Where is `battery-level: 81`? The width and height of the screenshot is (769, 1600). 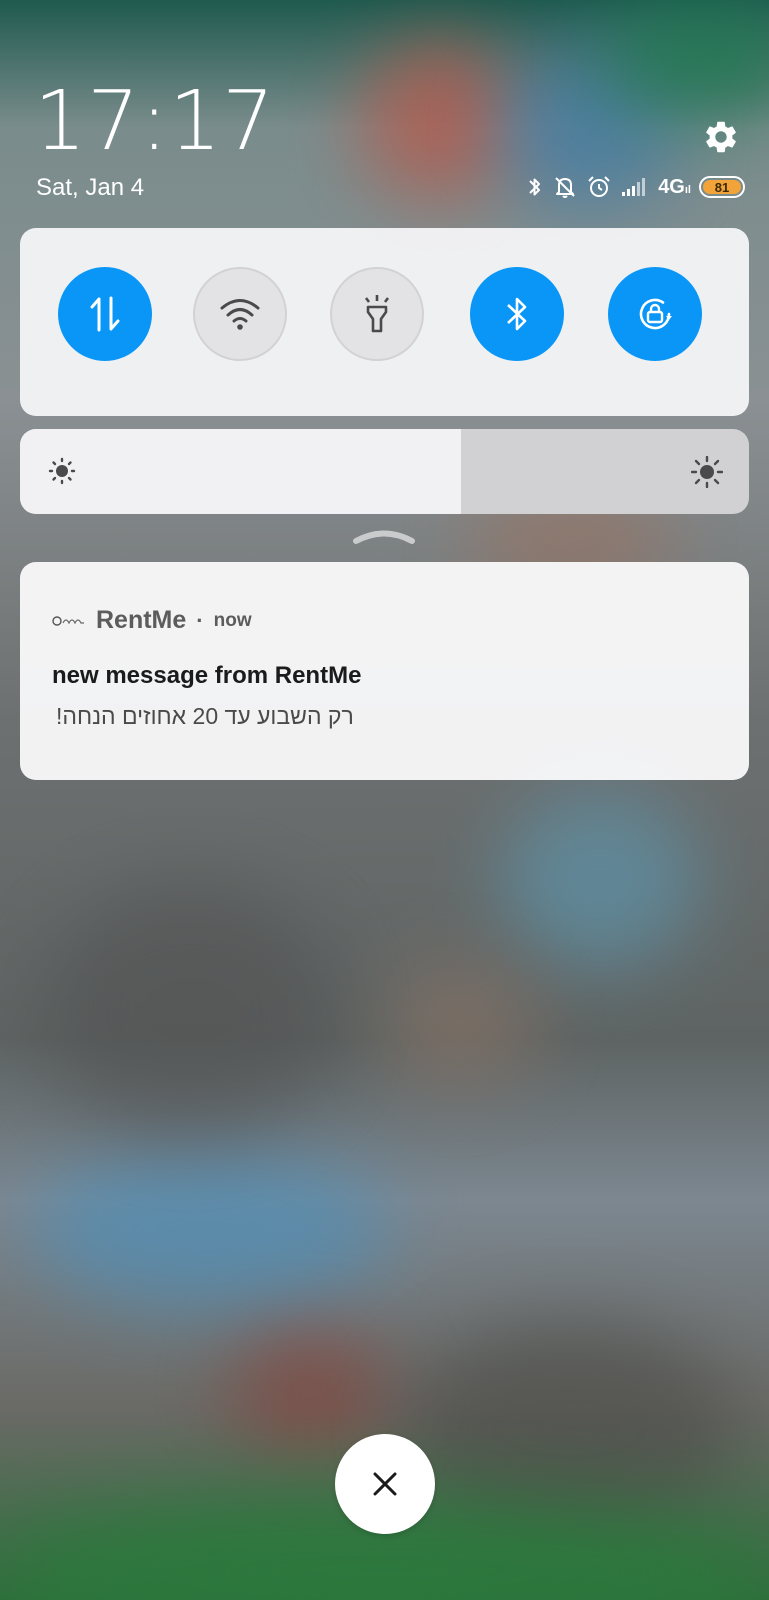 battery-level: 81 is located at coordinates (722, 187).